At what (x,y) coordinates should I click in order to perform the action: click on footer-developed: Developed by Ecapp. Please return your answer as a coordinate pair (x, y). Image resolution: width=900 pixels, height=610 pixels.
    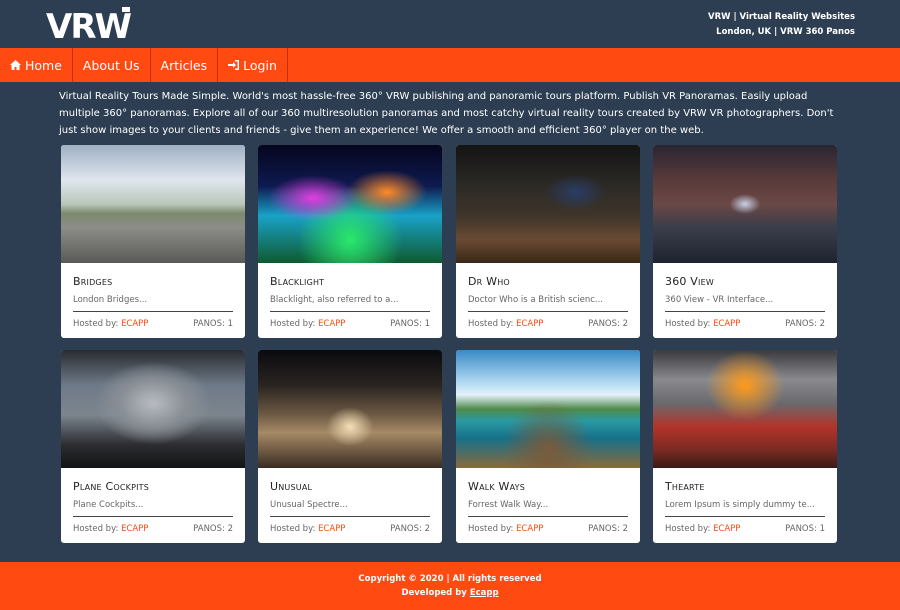
    Looking at the image, I should click on (450, 593).